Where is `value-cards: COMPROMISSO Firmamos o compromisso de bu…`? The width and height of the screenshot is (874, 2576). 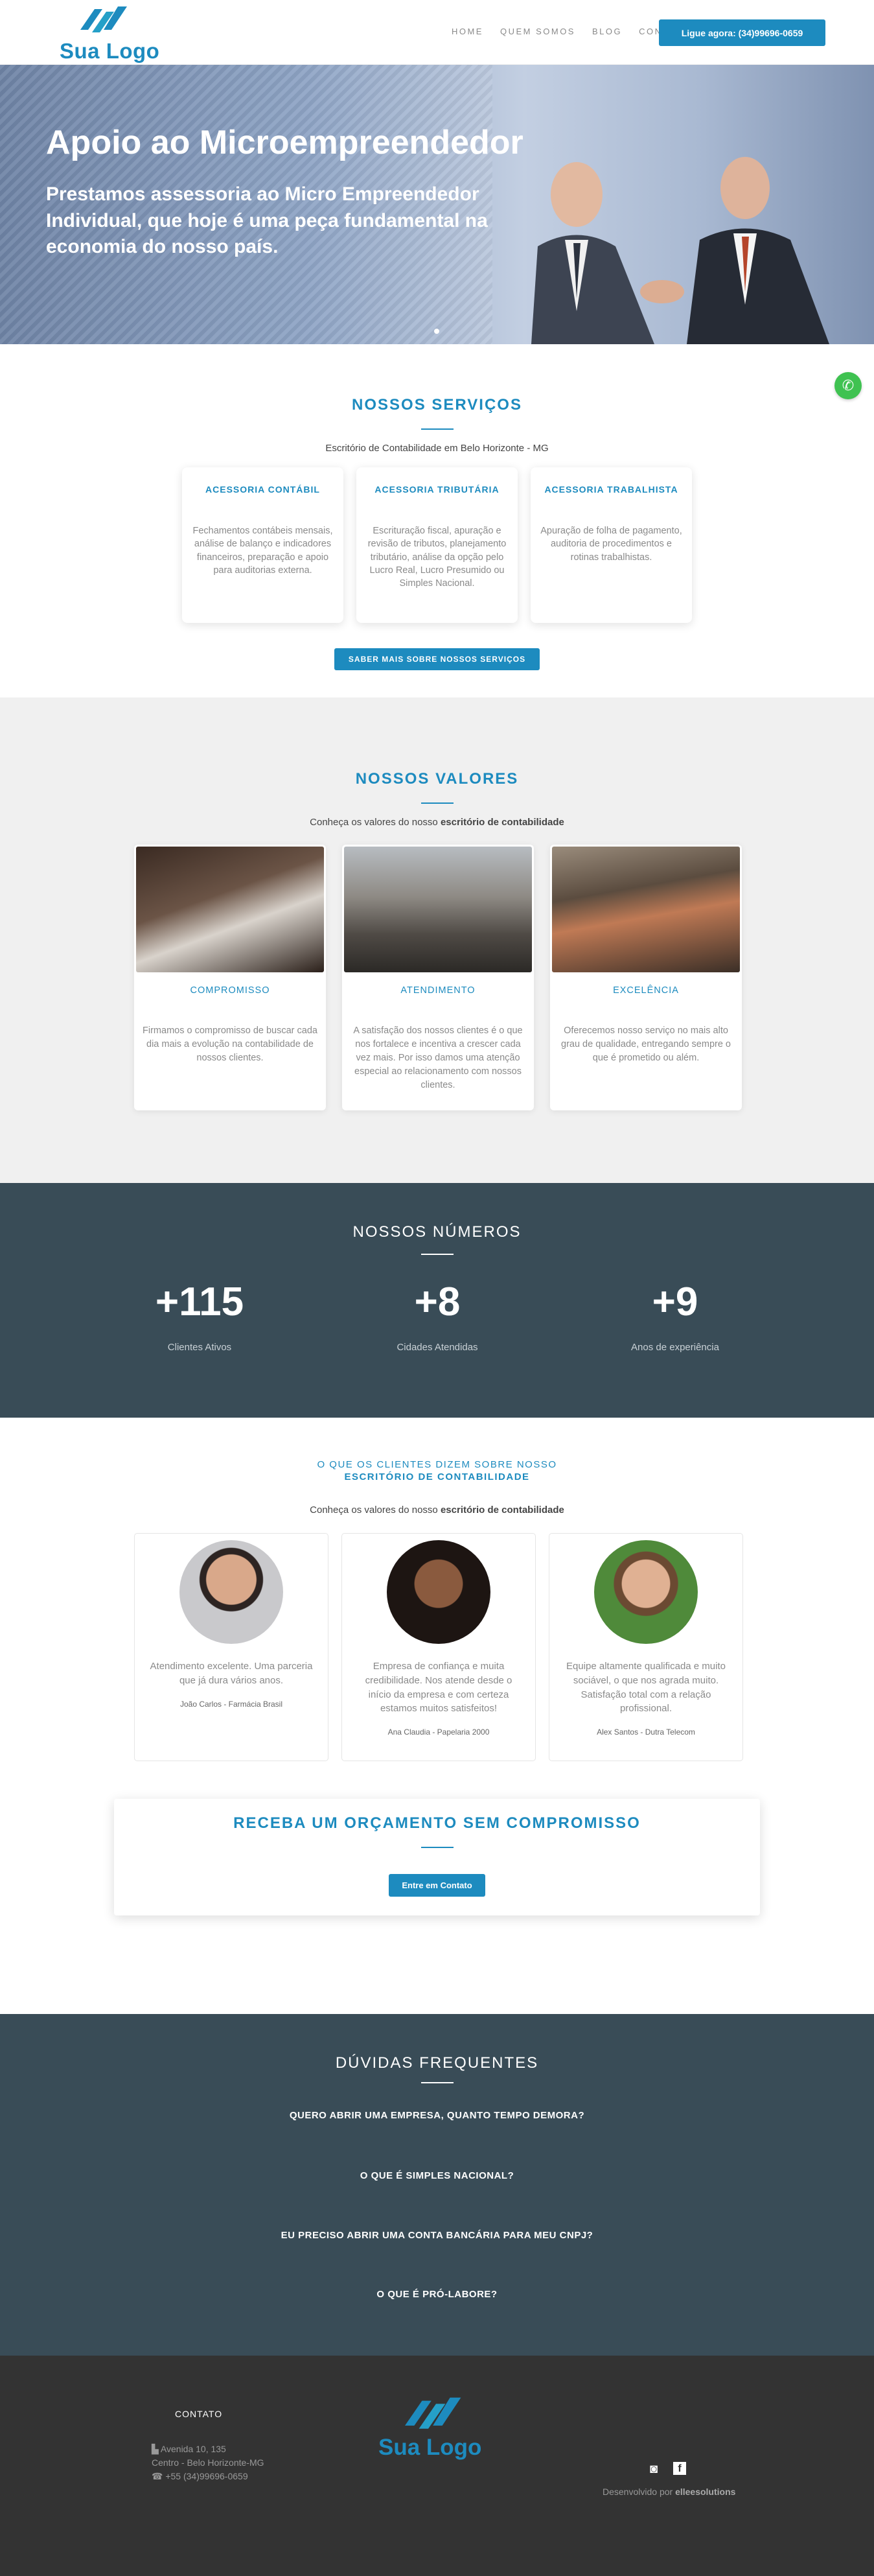 value-cards: COMPROMISSO Firmamos o compromisso de bu… is located at coordinates (438, 977).